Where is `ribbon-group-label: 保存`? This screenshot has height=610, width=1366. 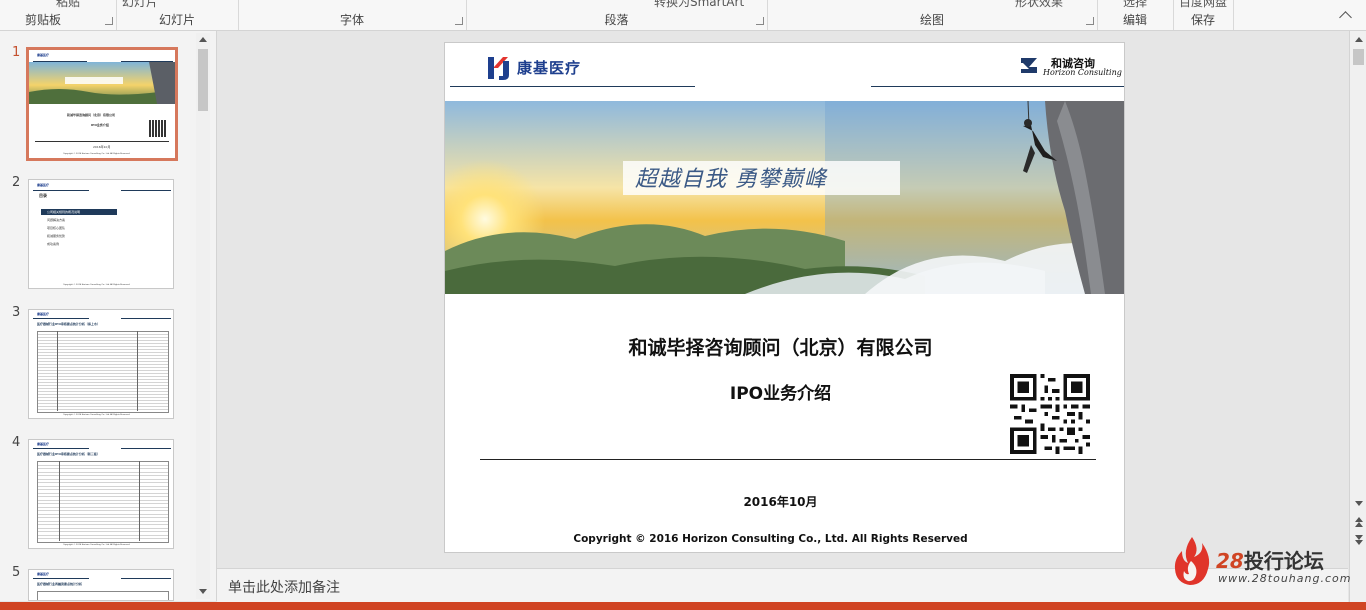
ribbon-group-label: 保存 is located at coordinates (1202, 20).